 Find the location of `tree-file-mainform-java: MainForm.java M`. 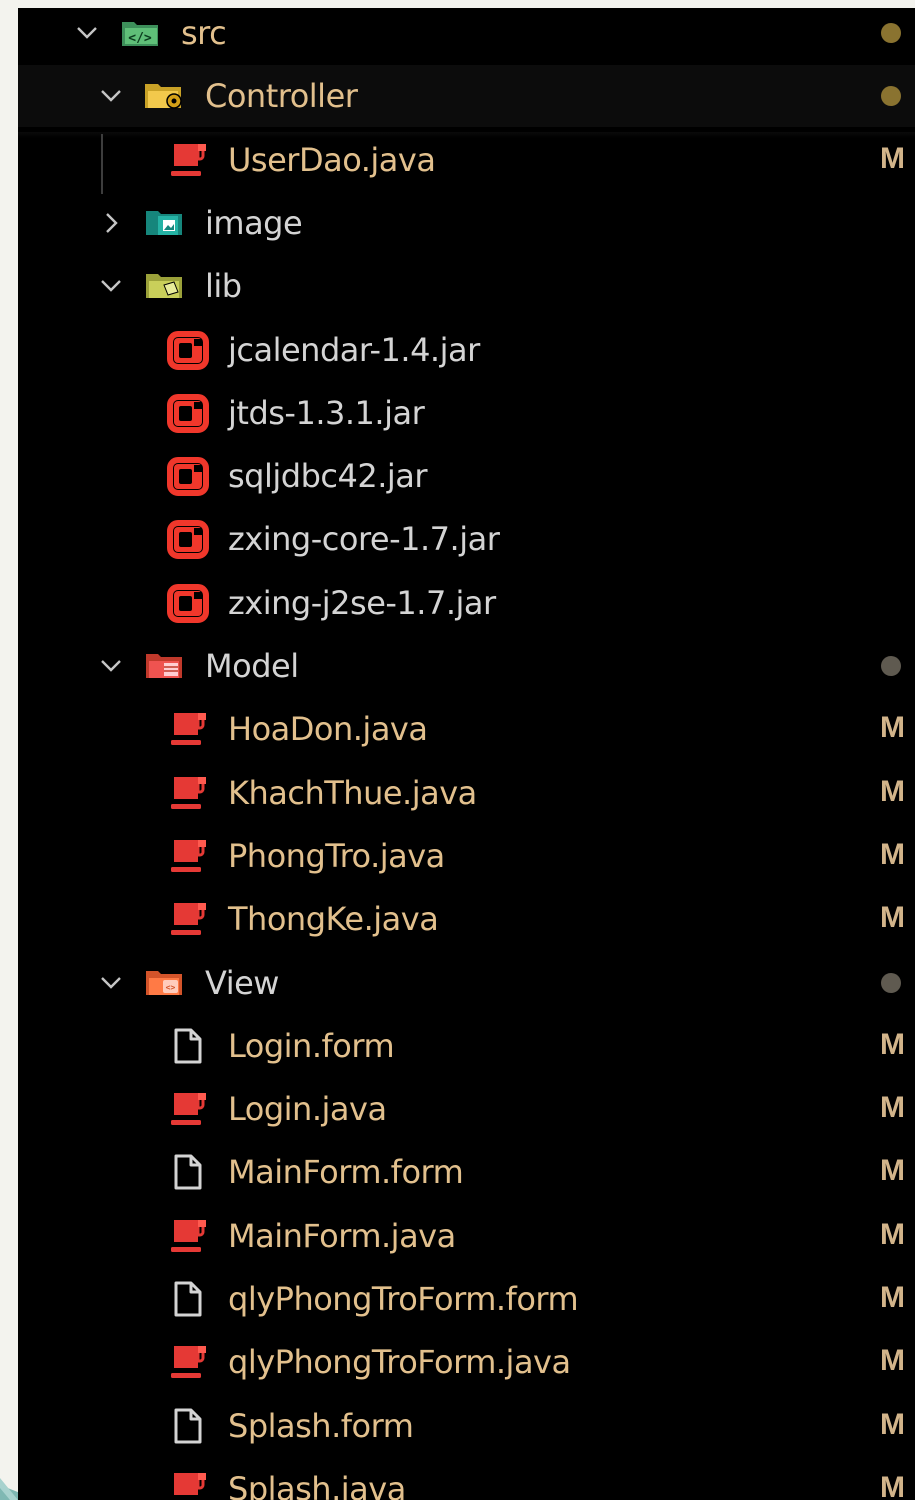

tree-file-mainform-java: MainForm.java M is located at coordinates (466, 1236).